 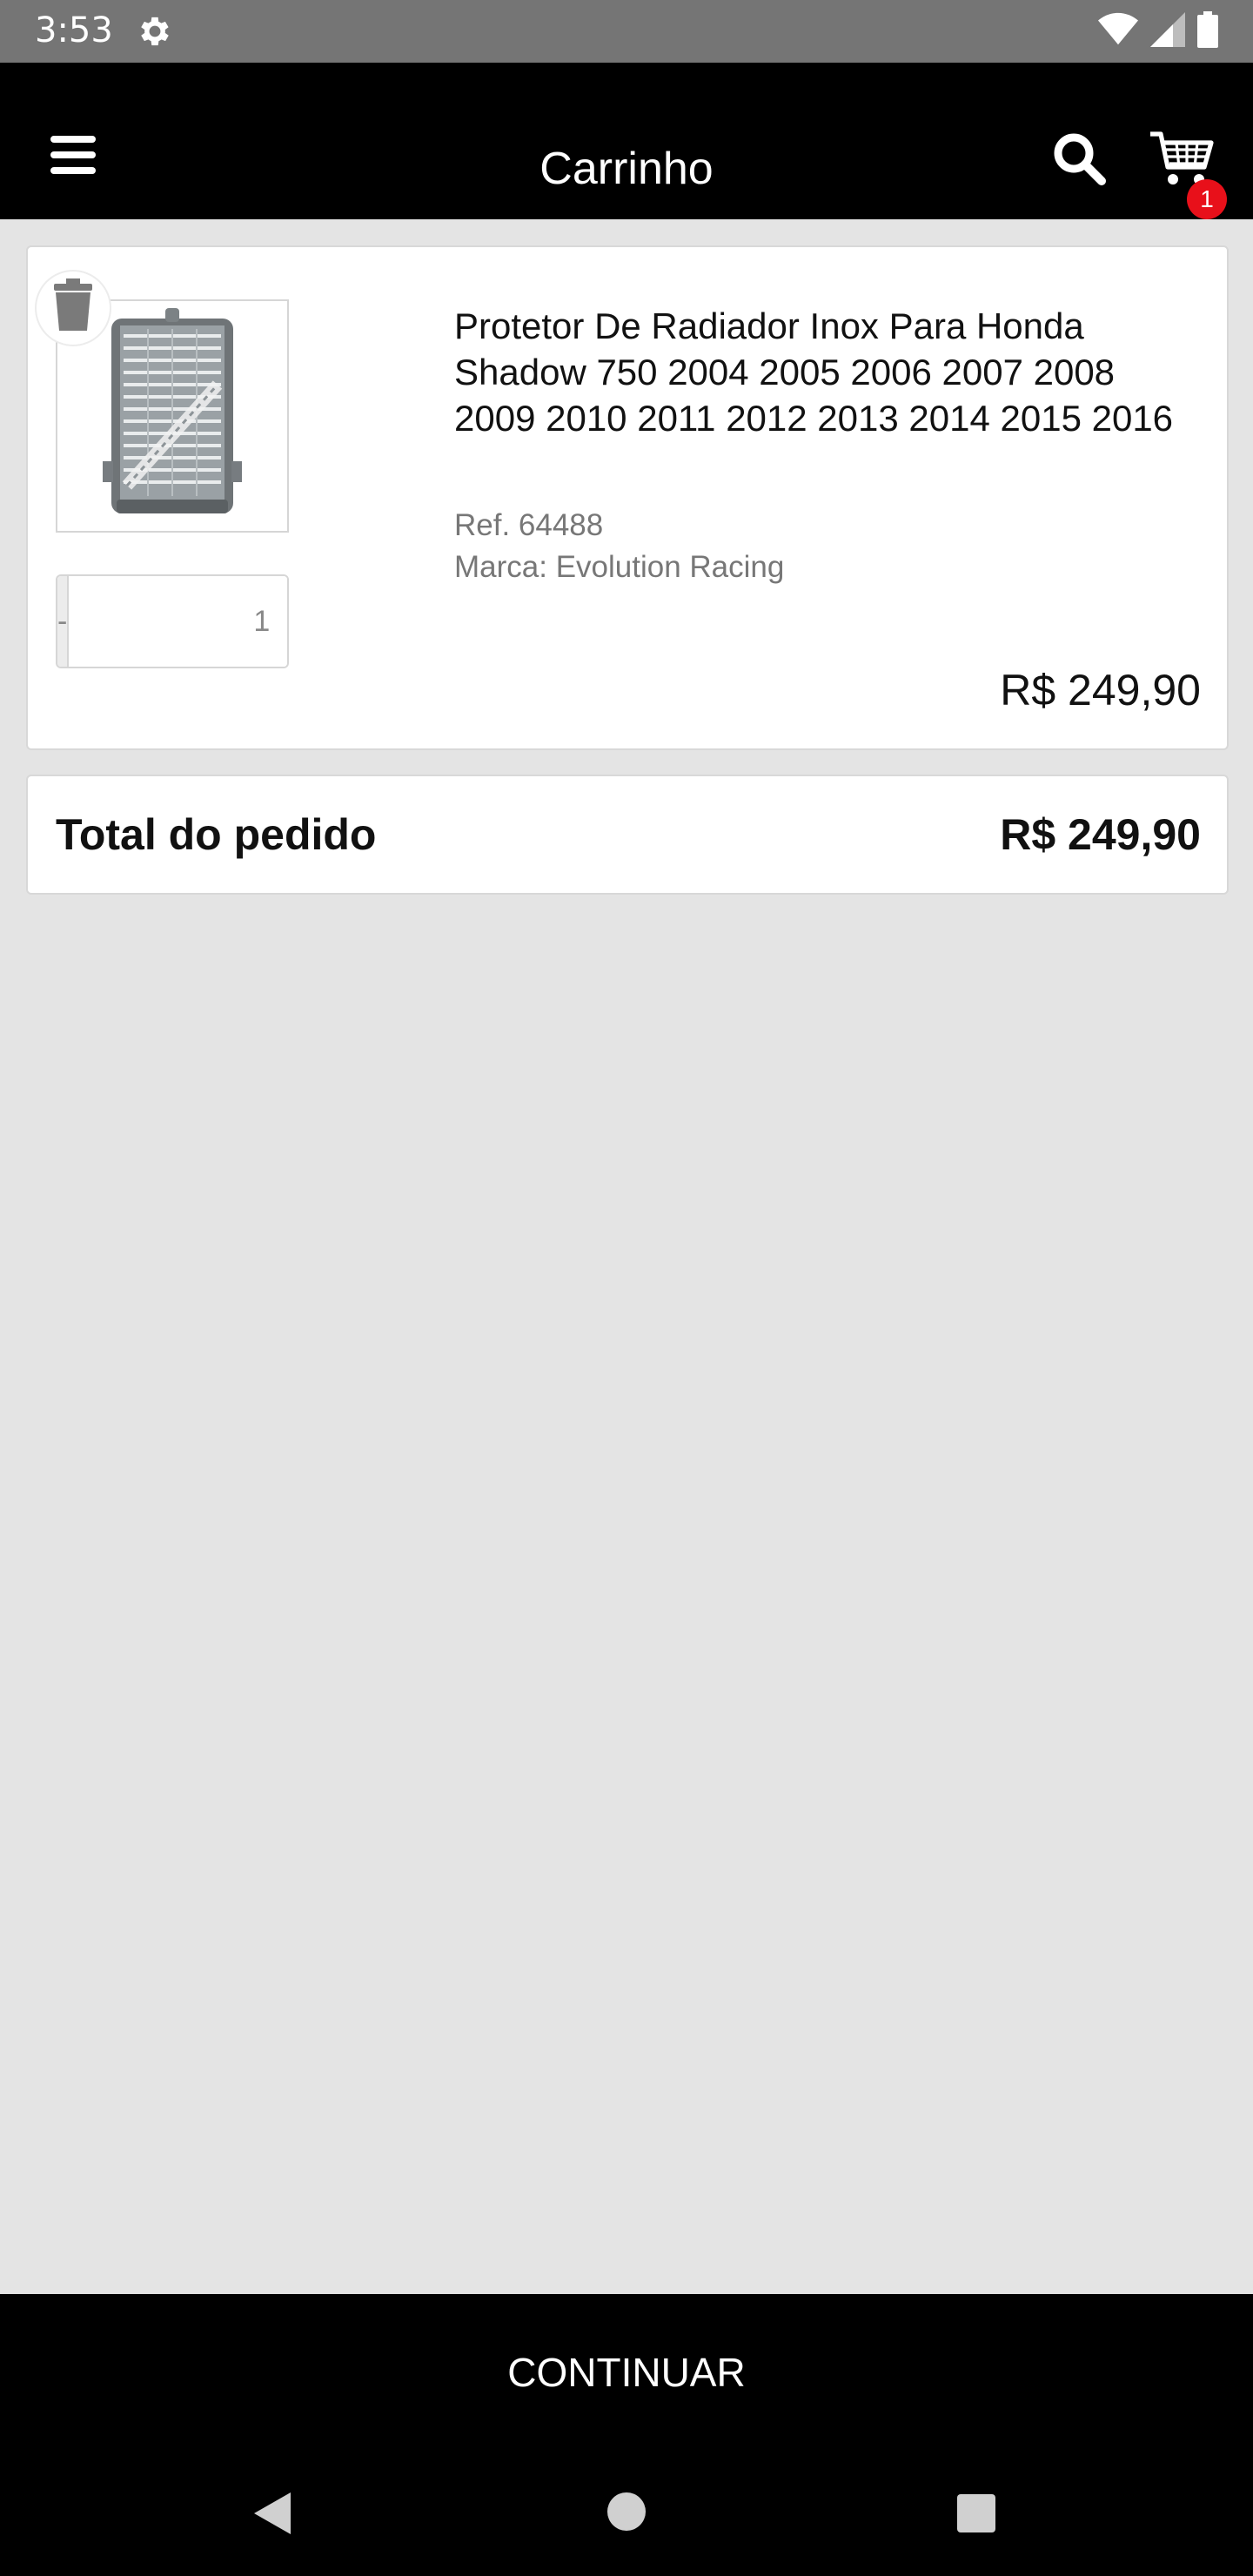 What do you see at coordinates (529, 525) in the screenshot?
I see `product-ref: Ref. 64488` at bounding box center [529, 525].